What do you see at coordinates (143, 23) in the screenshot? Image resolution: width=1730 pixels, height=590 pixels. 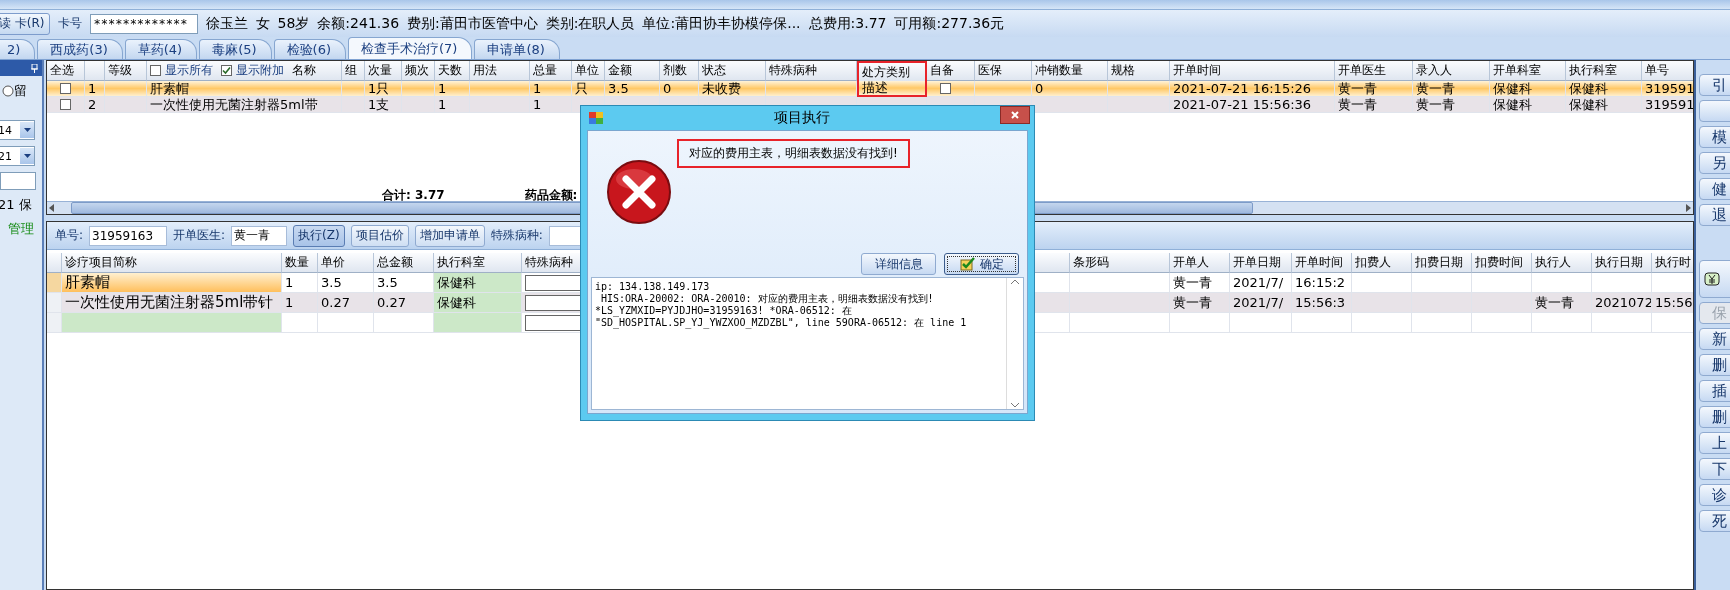 I see `card-number-field: *************` at bounding box center [143, 23].